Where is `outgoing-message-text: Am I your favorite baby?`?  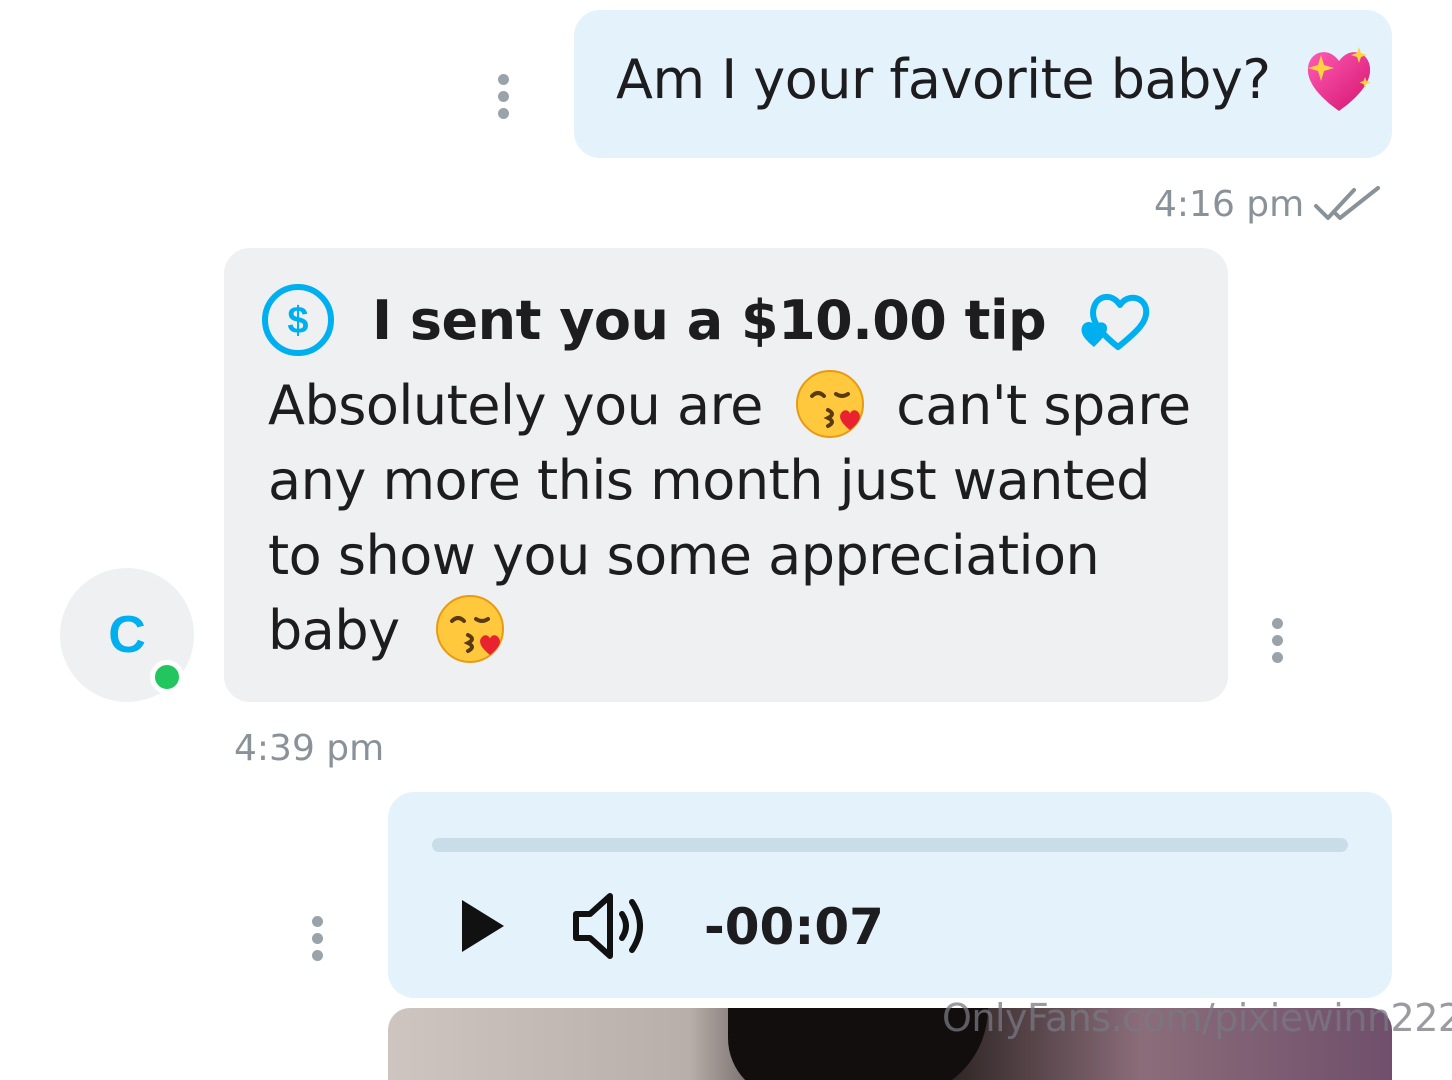
outgoing-message-text: Am I your favorite baby? is located at coordinates (1001, 82).